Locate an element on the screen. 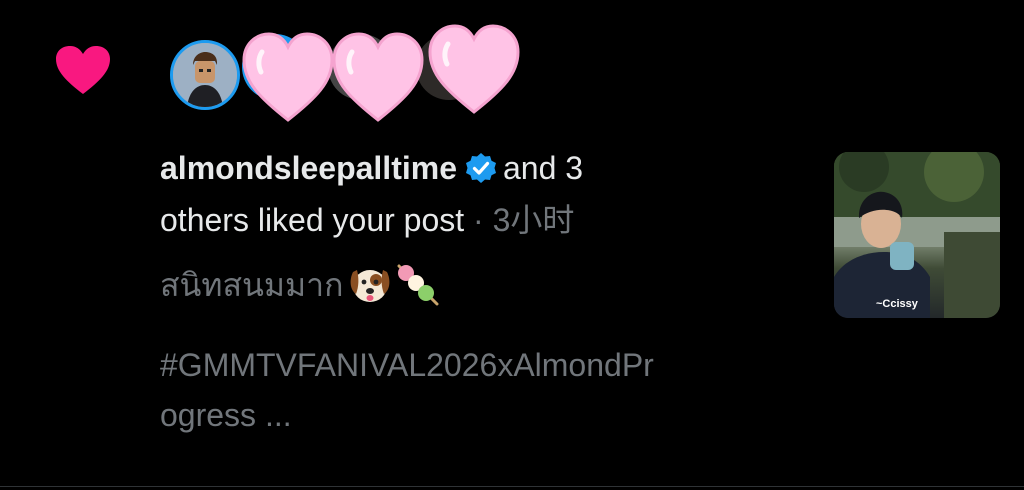  liker-avatars is located at coordinates (358, 78).